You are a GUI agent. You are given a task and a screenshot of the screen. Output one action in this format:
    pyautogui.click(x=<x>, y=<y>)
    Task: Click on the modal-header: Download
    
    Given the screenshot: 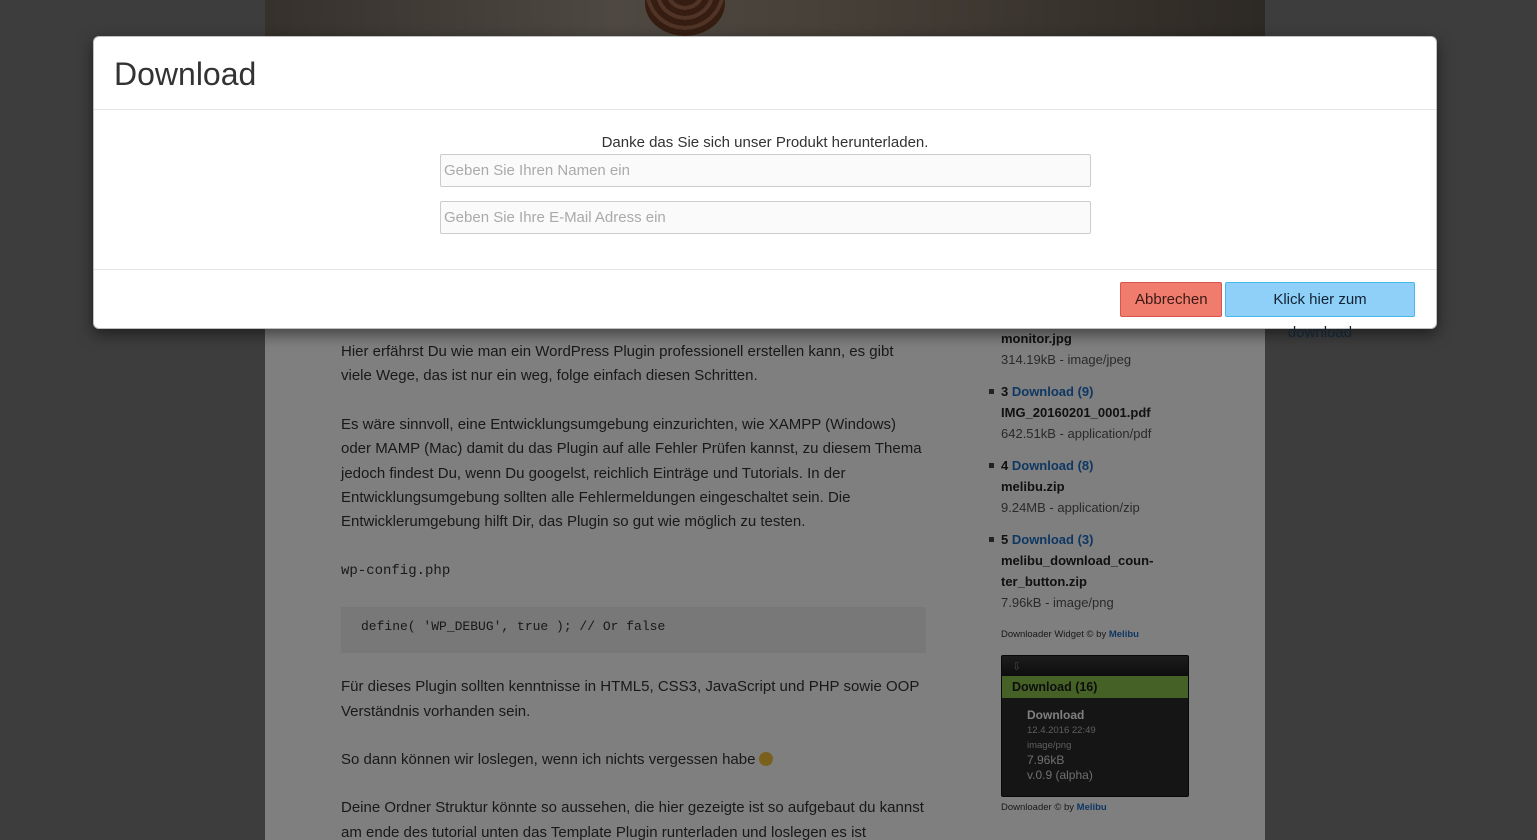 What is the action you would take?
    pyautogui.click(x=765, y=73)
    